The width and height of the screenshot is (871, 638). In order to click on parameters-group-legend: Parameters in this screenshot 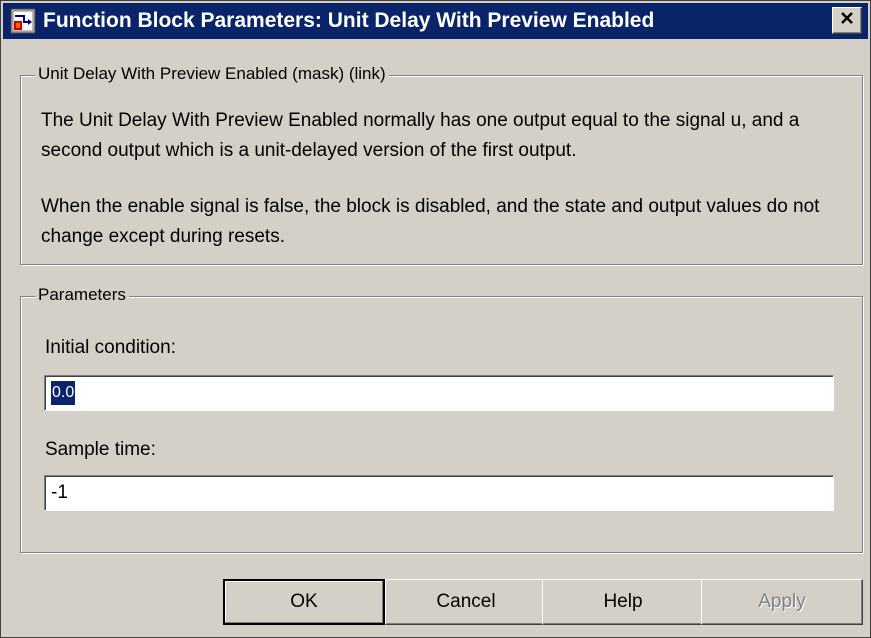, I will do `click(82, 295)`.